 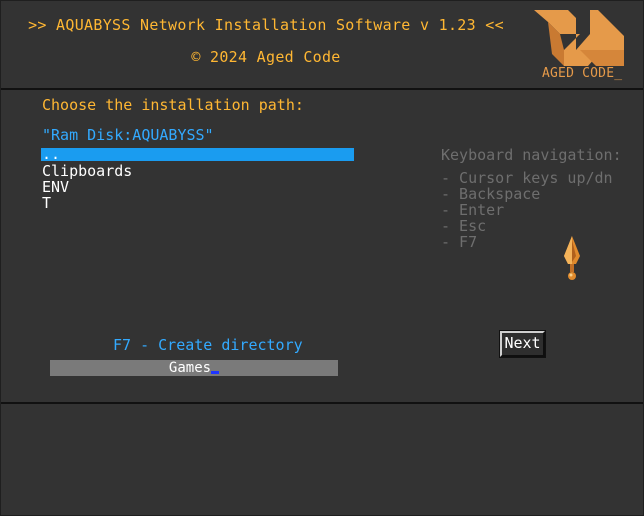 What do you see at coordinates (173, 105) in the screenshot?
I see `install-path-prompt: Choose the installation path:` at bounding box center [173, 105].